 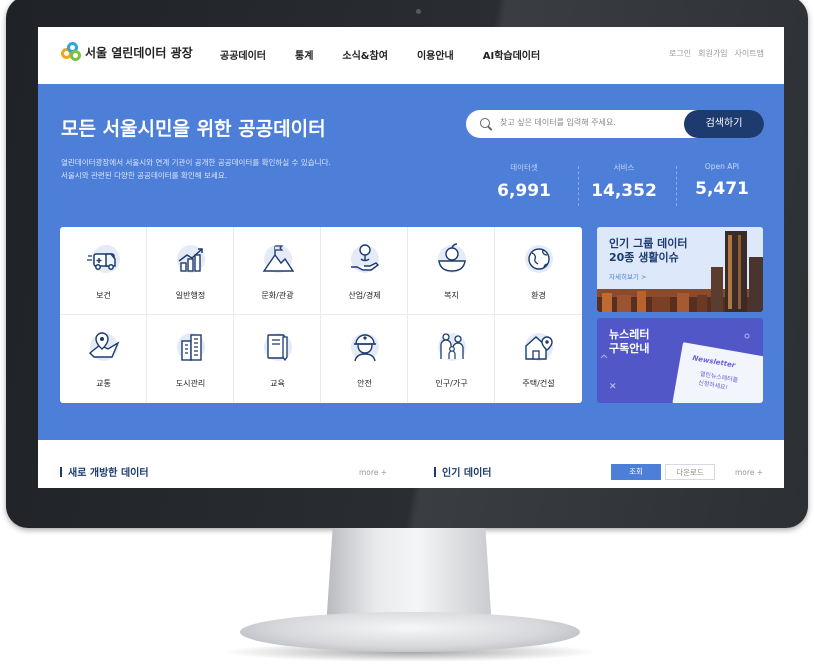 I want to click on search-button: 검색하기, so click(x=724, y=124).